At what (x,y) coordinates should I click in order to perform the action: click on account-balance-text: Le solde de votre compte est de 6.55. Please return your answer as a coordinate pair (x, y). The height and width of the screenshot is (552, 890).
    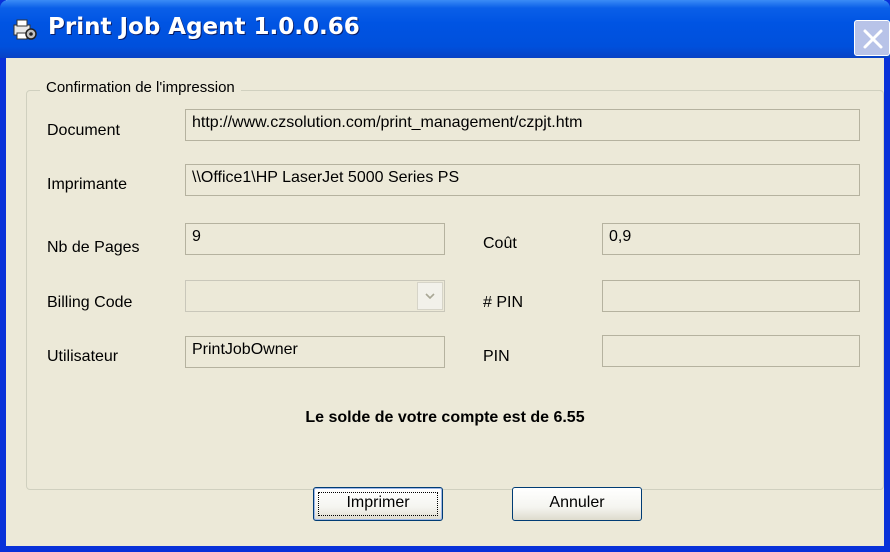
    Looking at the image, I should click on (445, 417).